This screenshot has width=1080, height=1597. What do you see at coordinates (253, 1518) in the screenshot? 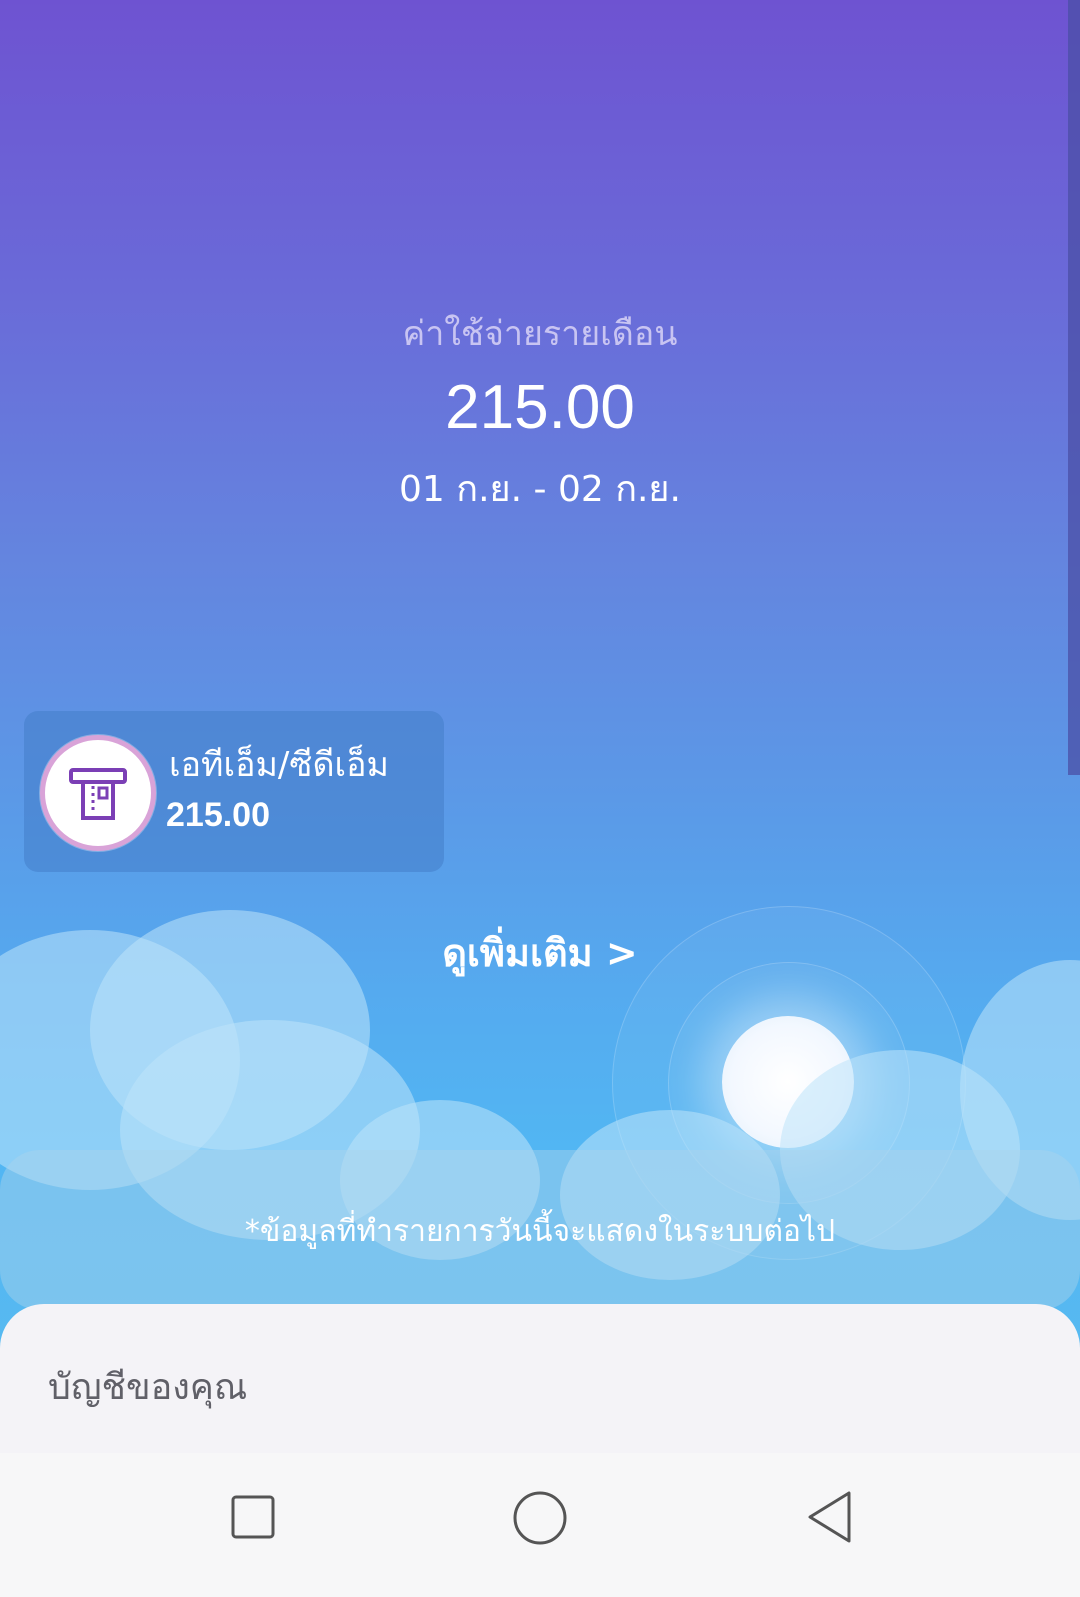
I see `square-icon` at bounding box center [253, 1518].